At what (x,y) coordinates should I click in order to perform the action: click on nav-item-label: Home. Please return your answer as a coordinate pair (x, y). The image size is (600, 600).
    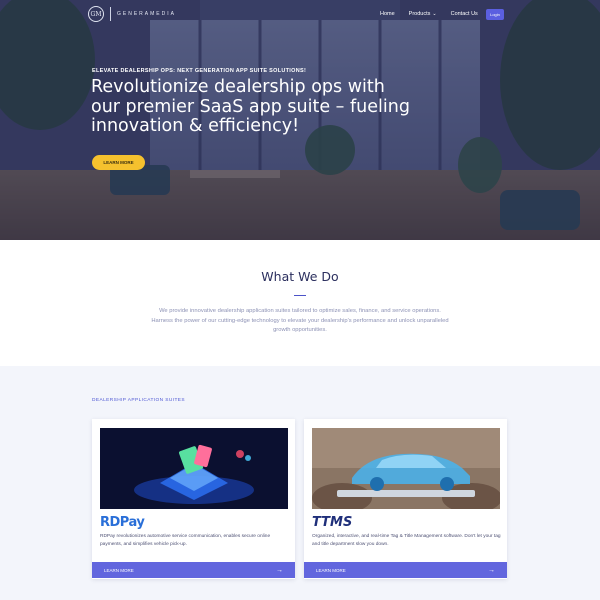
    Looking at the image, I should click on (387, 14).